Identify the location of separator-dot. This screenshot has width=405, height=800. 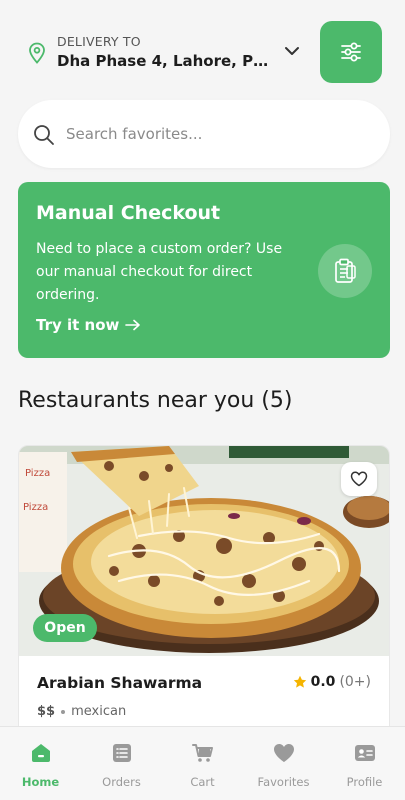
(63, 711).